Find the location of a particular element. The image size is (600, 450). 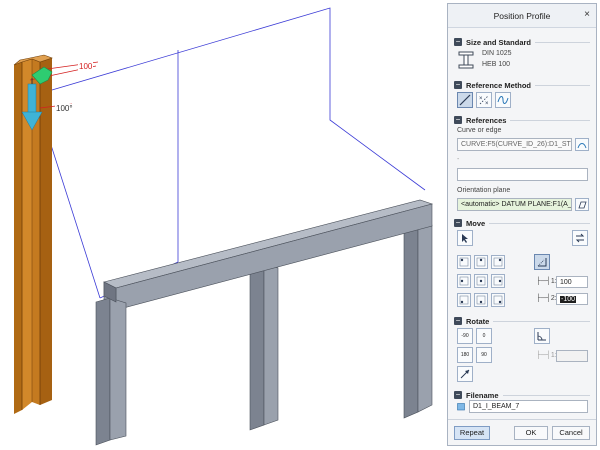

anchor-middle-right-icon is located at coordinates (498, 281).